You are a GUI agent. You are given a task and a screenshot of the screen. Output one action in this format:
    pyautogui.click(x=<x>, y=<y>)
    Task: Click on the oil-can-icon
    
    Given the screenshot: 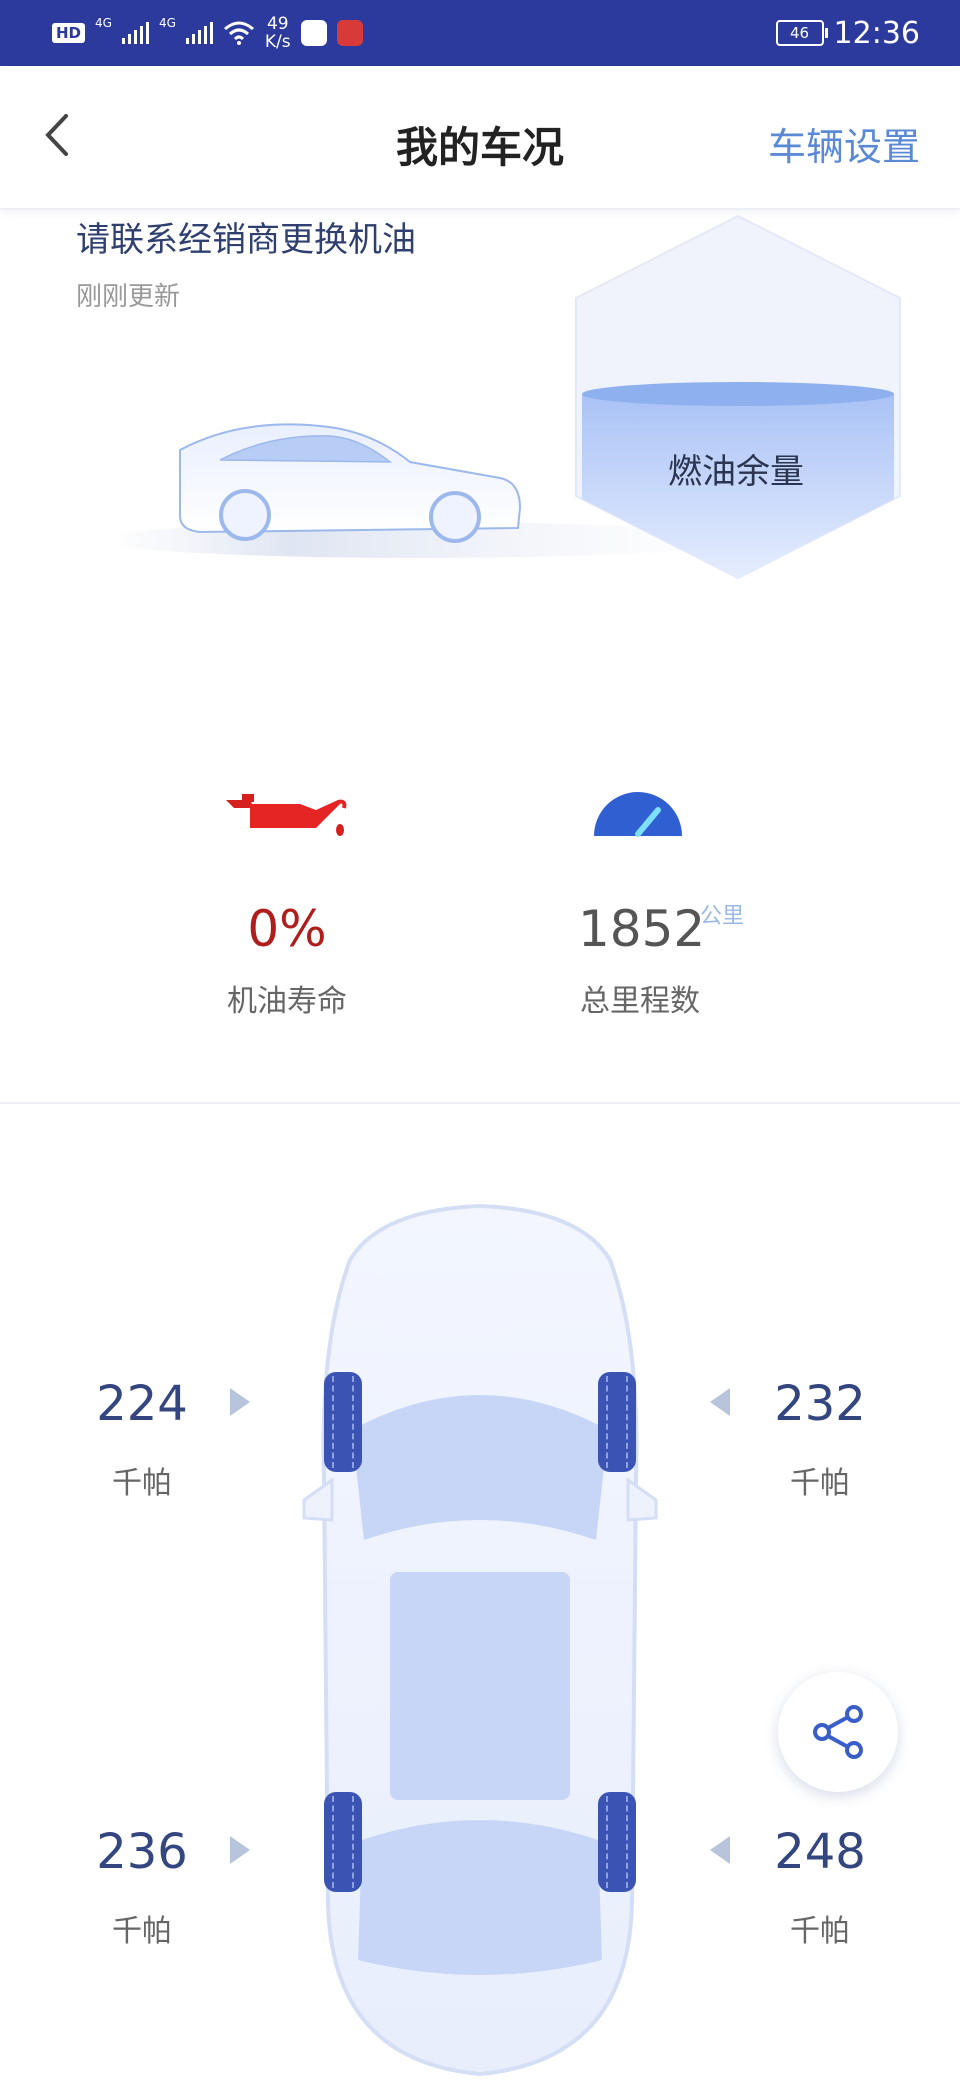 What is the action you would take?
    pyautogui.click(x=286, y=815)
    